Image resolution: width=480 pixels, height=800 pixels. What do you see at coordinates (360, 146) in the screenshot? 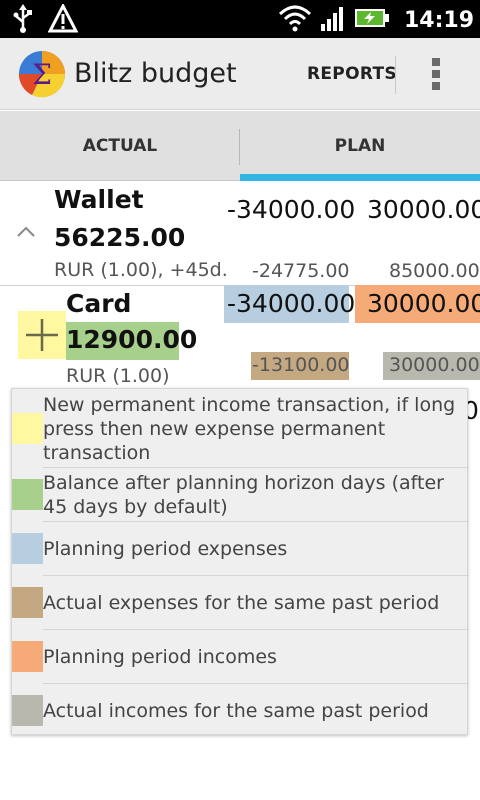
I see `tab-plan: PLAN` at bounding box center [360, 146].